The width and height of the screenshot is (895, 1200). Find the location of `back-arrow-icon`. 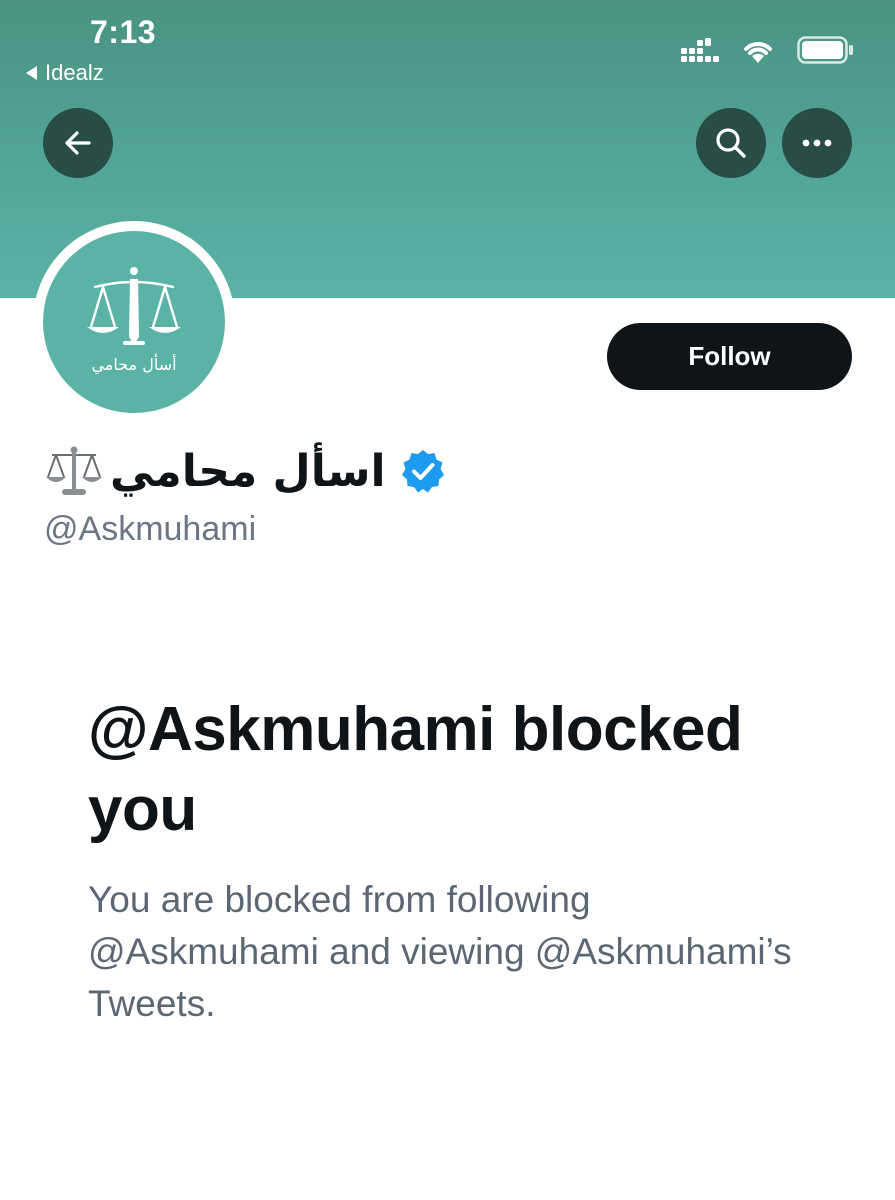

back-arrow-icon is located at coordinates (78, 143).